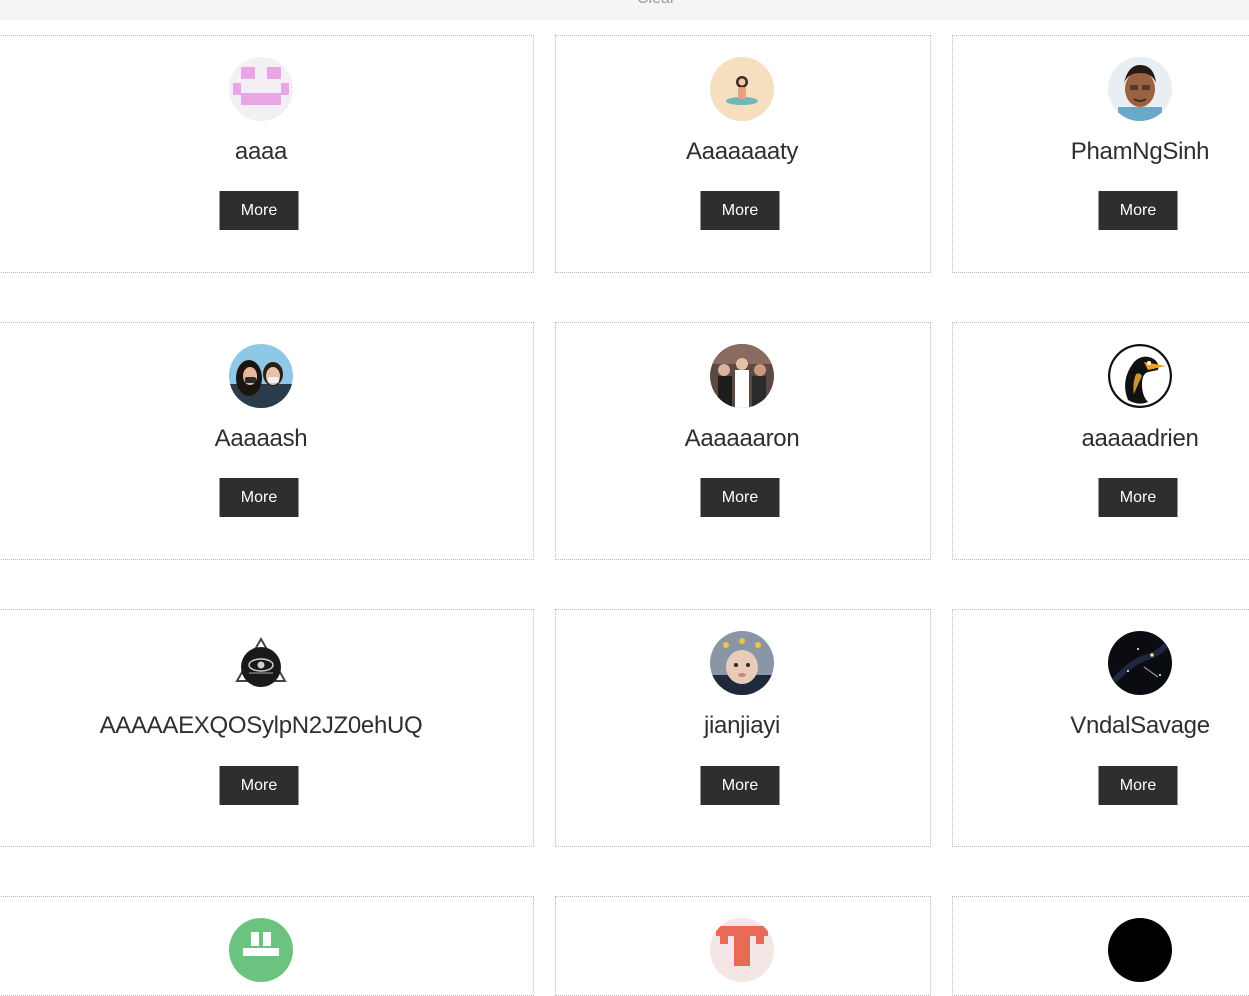  Describe the element at coordinates (742, 151) in the screenshot. I see `username: Aaaaaaaty` at that location.